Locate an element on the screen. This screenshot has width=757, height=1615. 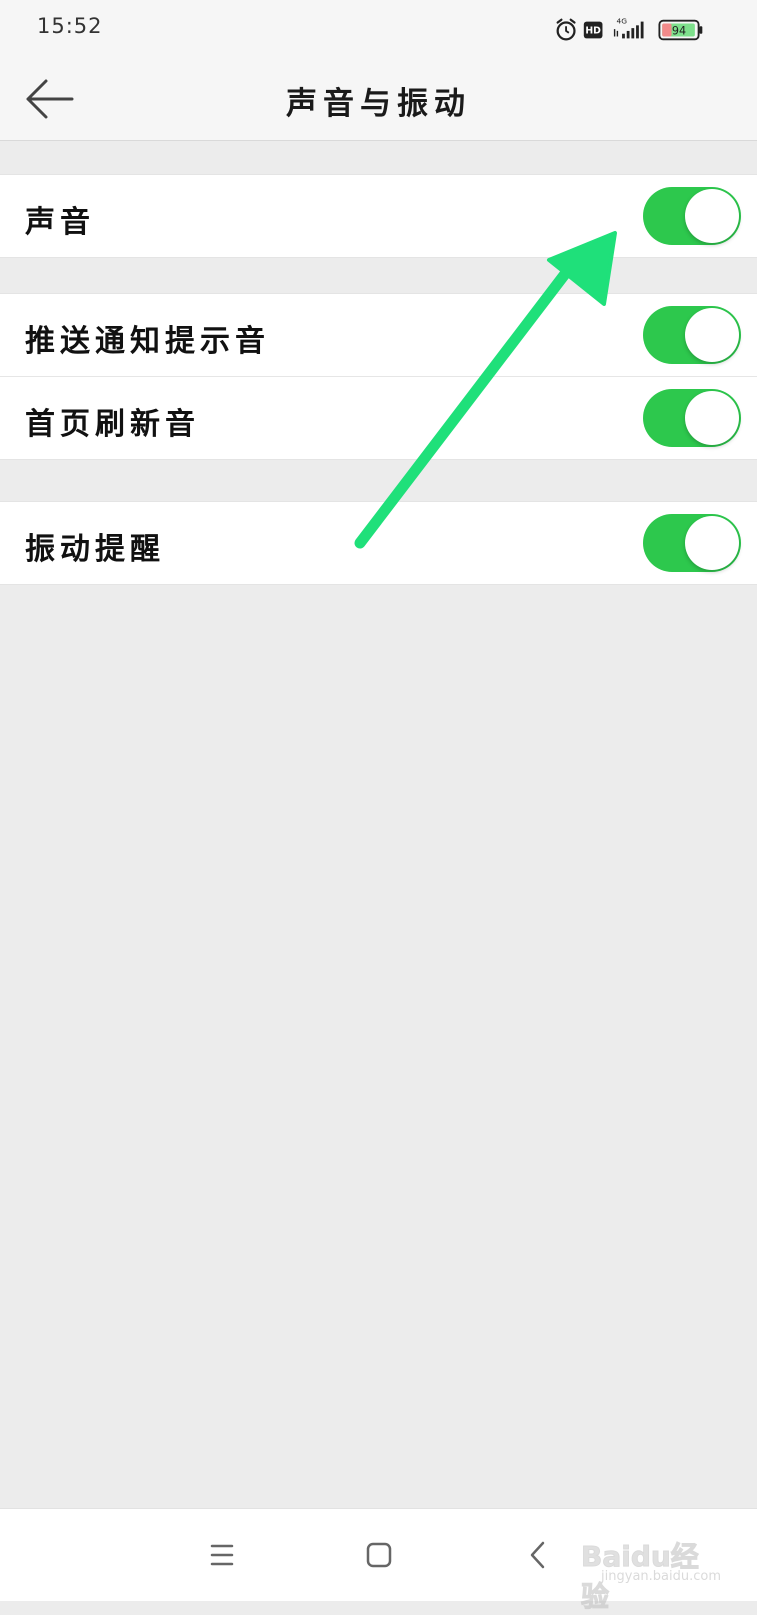
svg-text: HD is located at coordinates (593, 31).